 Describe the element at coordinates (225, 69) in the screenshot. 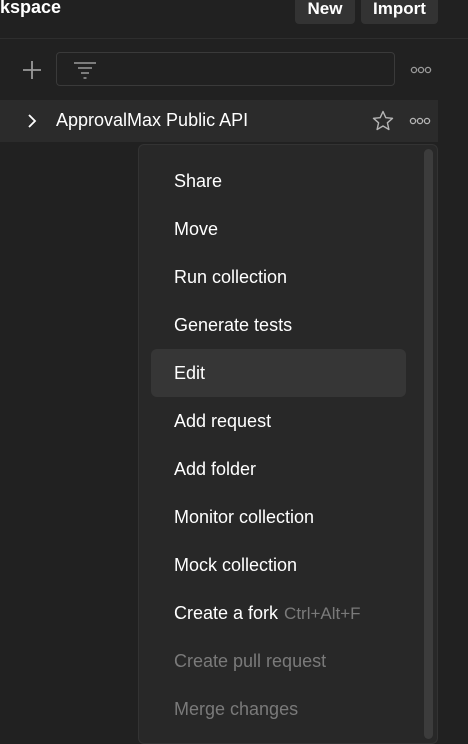

I see `filter-input` at that location.